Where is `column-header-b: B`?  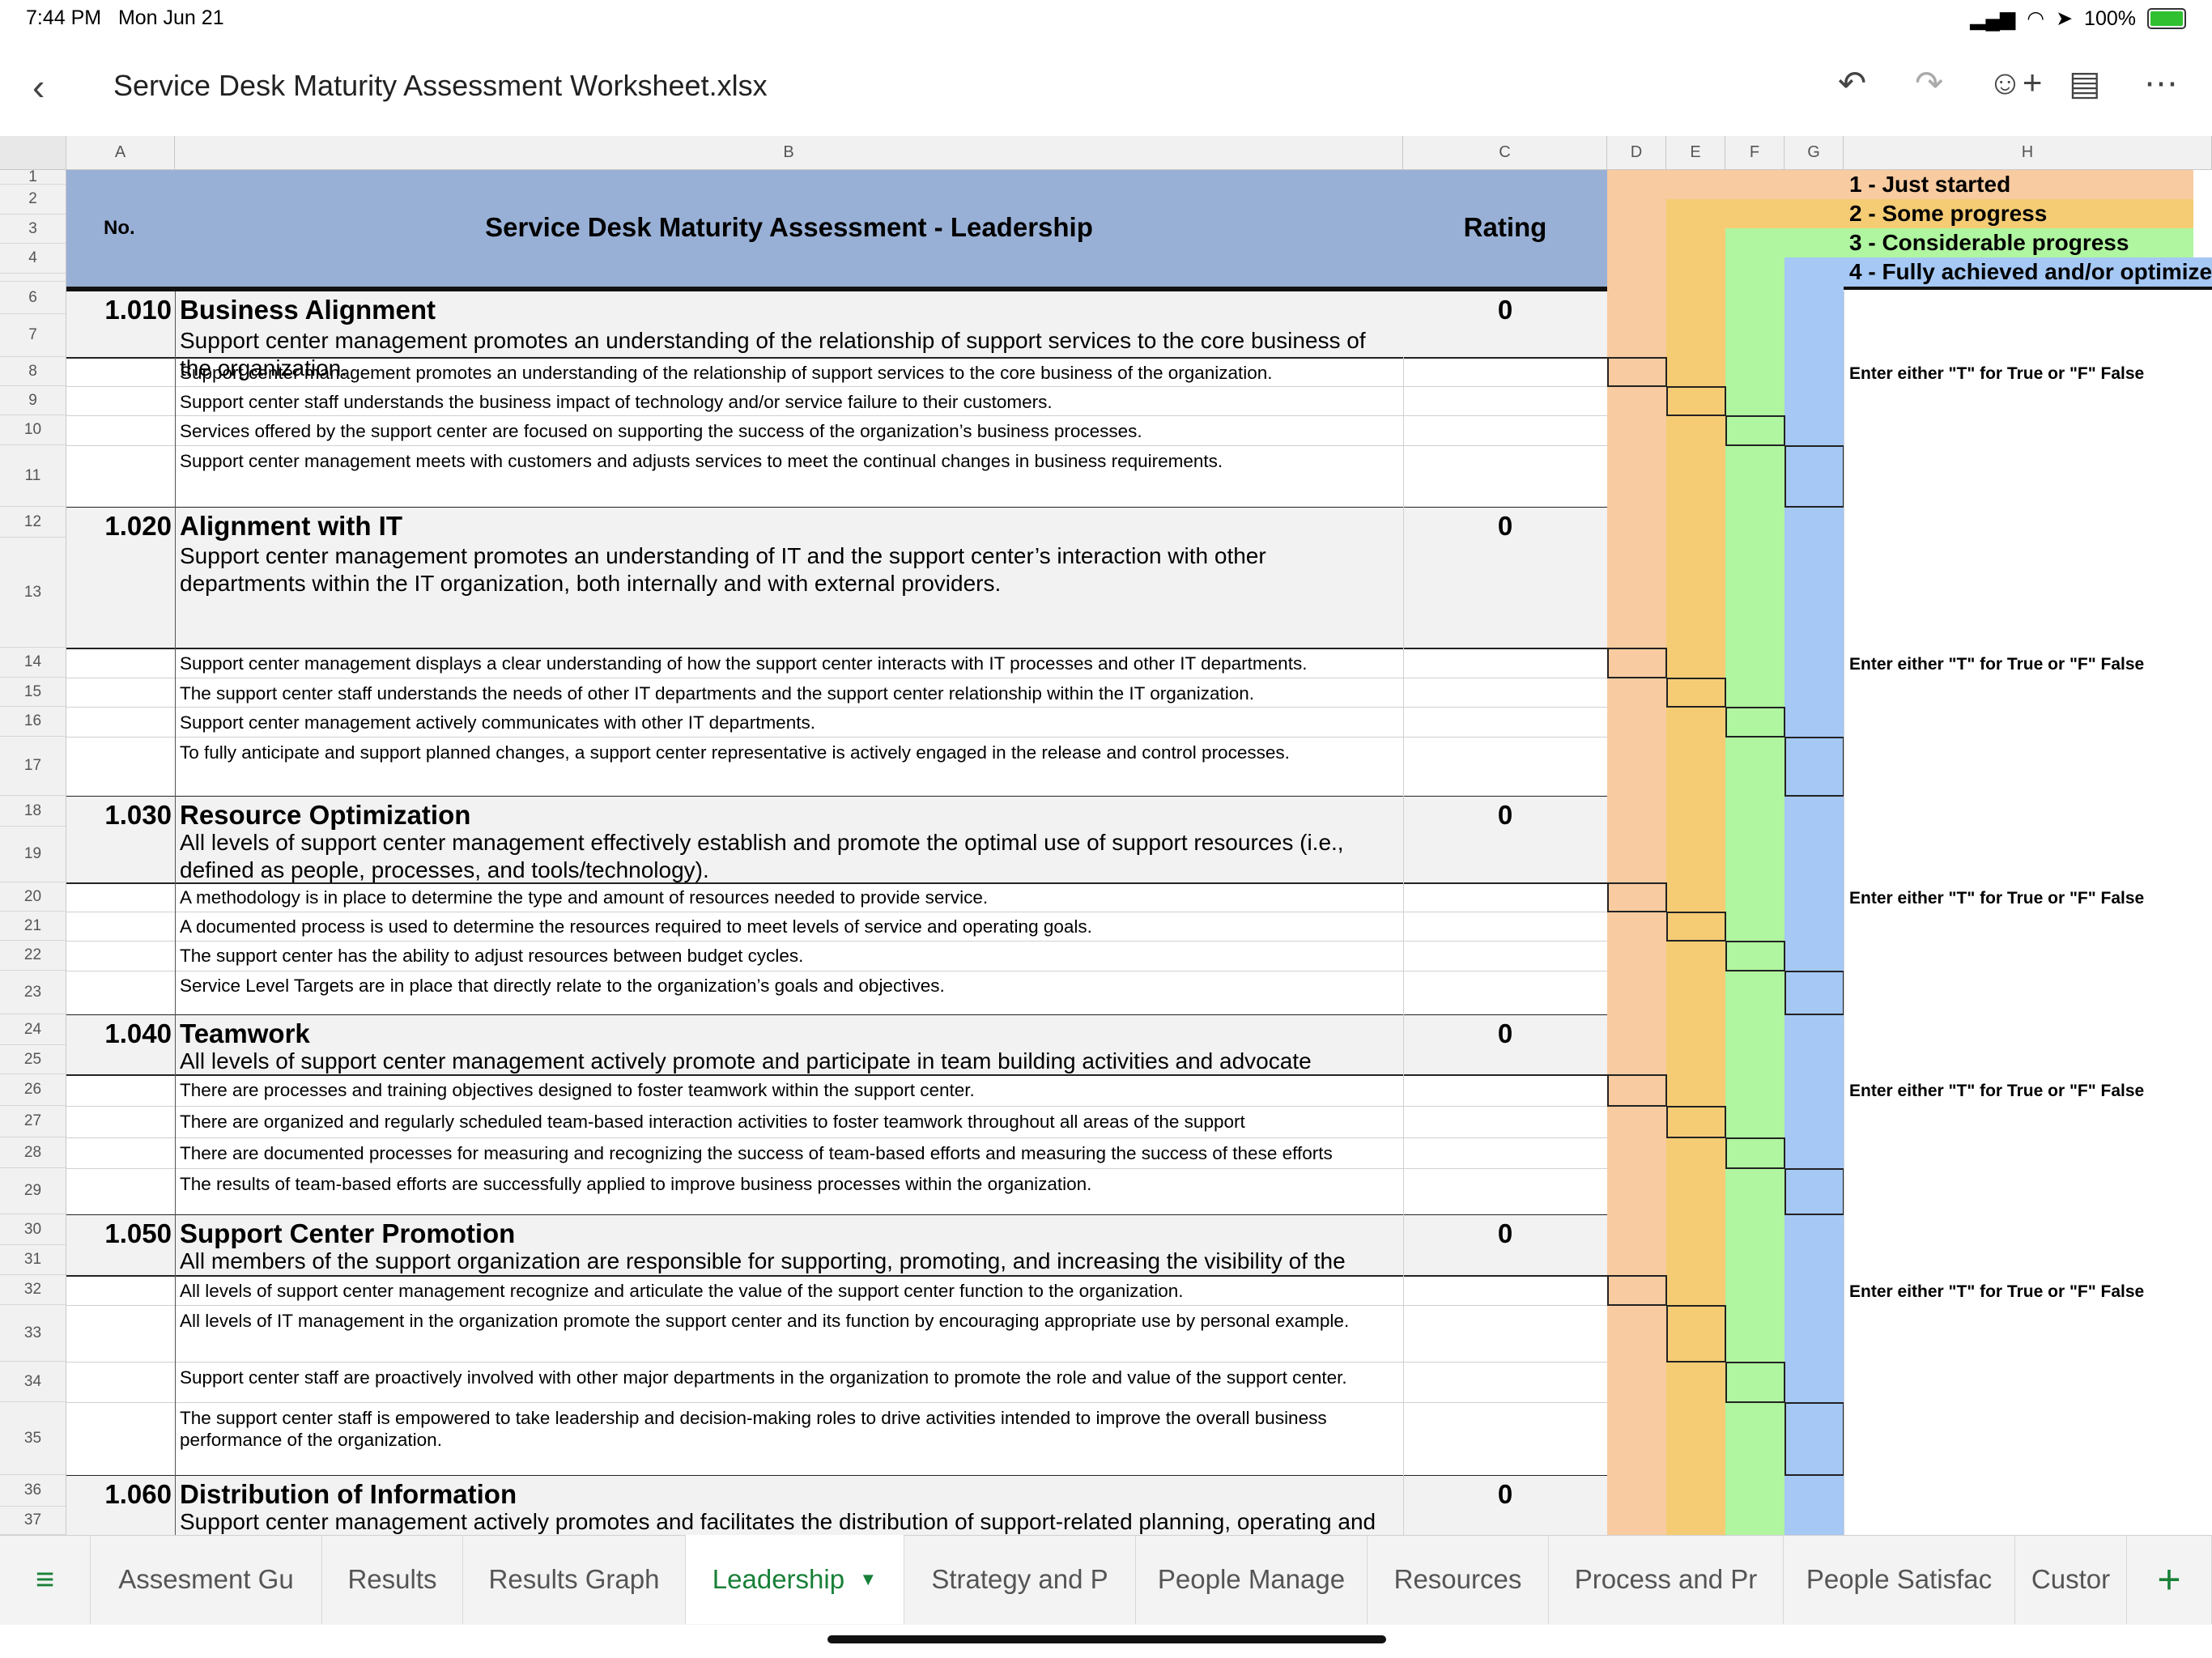
column-header-b: B is located at coordinates (789, 153).